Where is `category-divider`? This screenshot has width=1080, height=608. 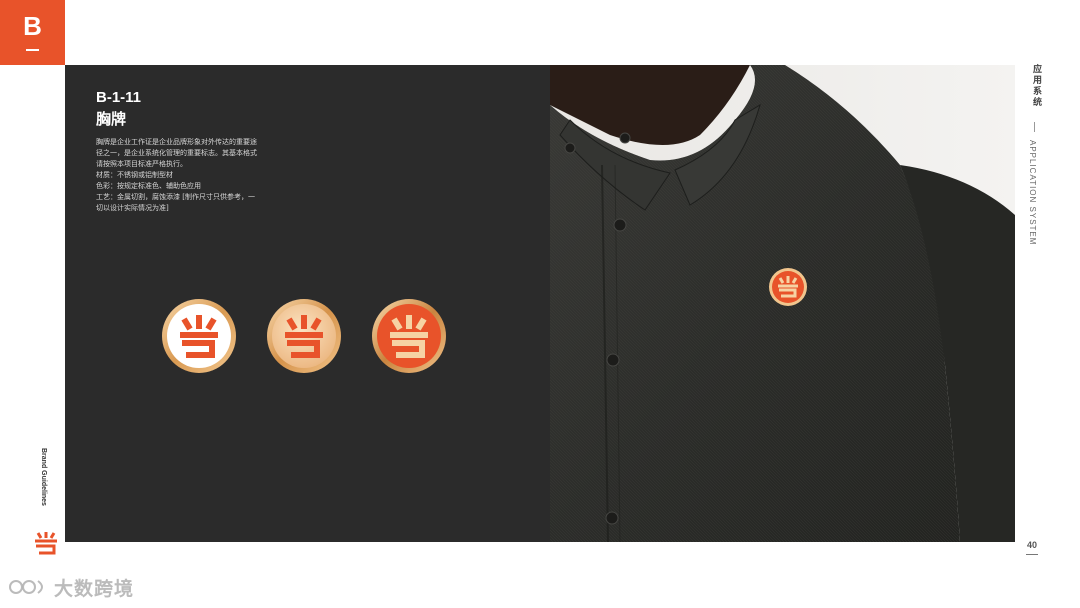 category-divider is located at coordinates (1034, 127).